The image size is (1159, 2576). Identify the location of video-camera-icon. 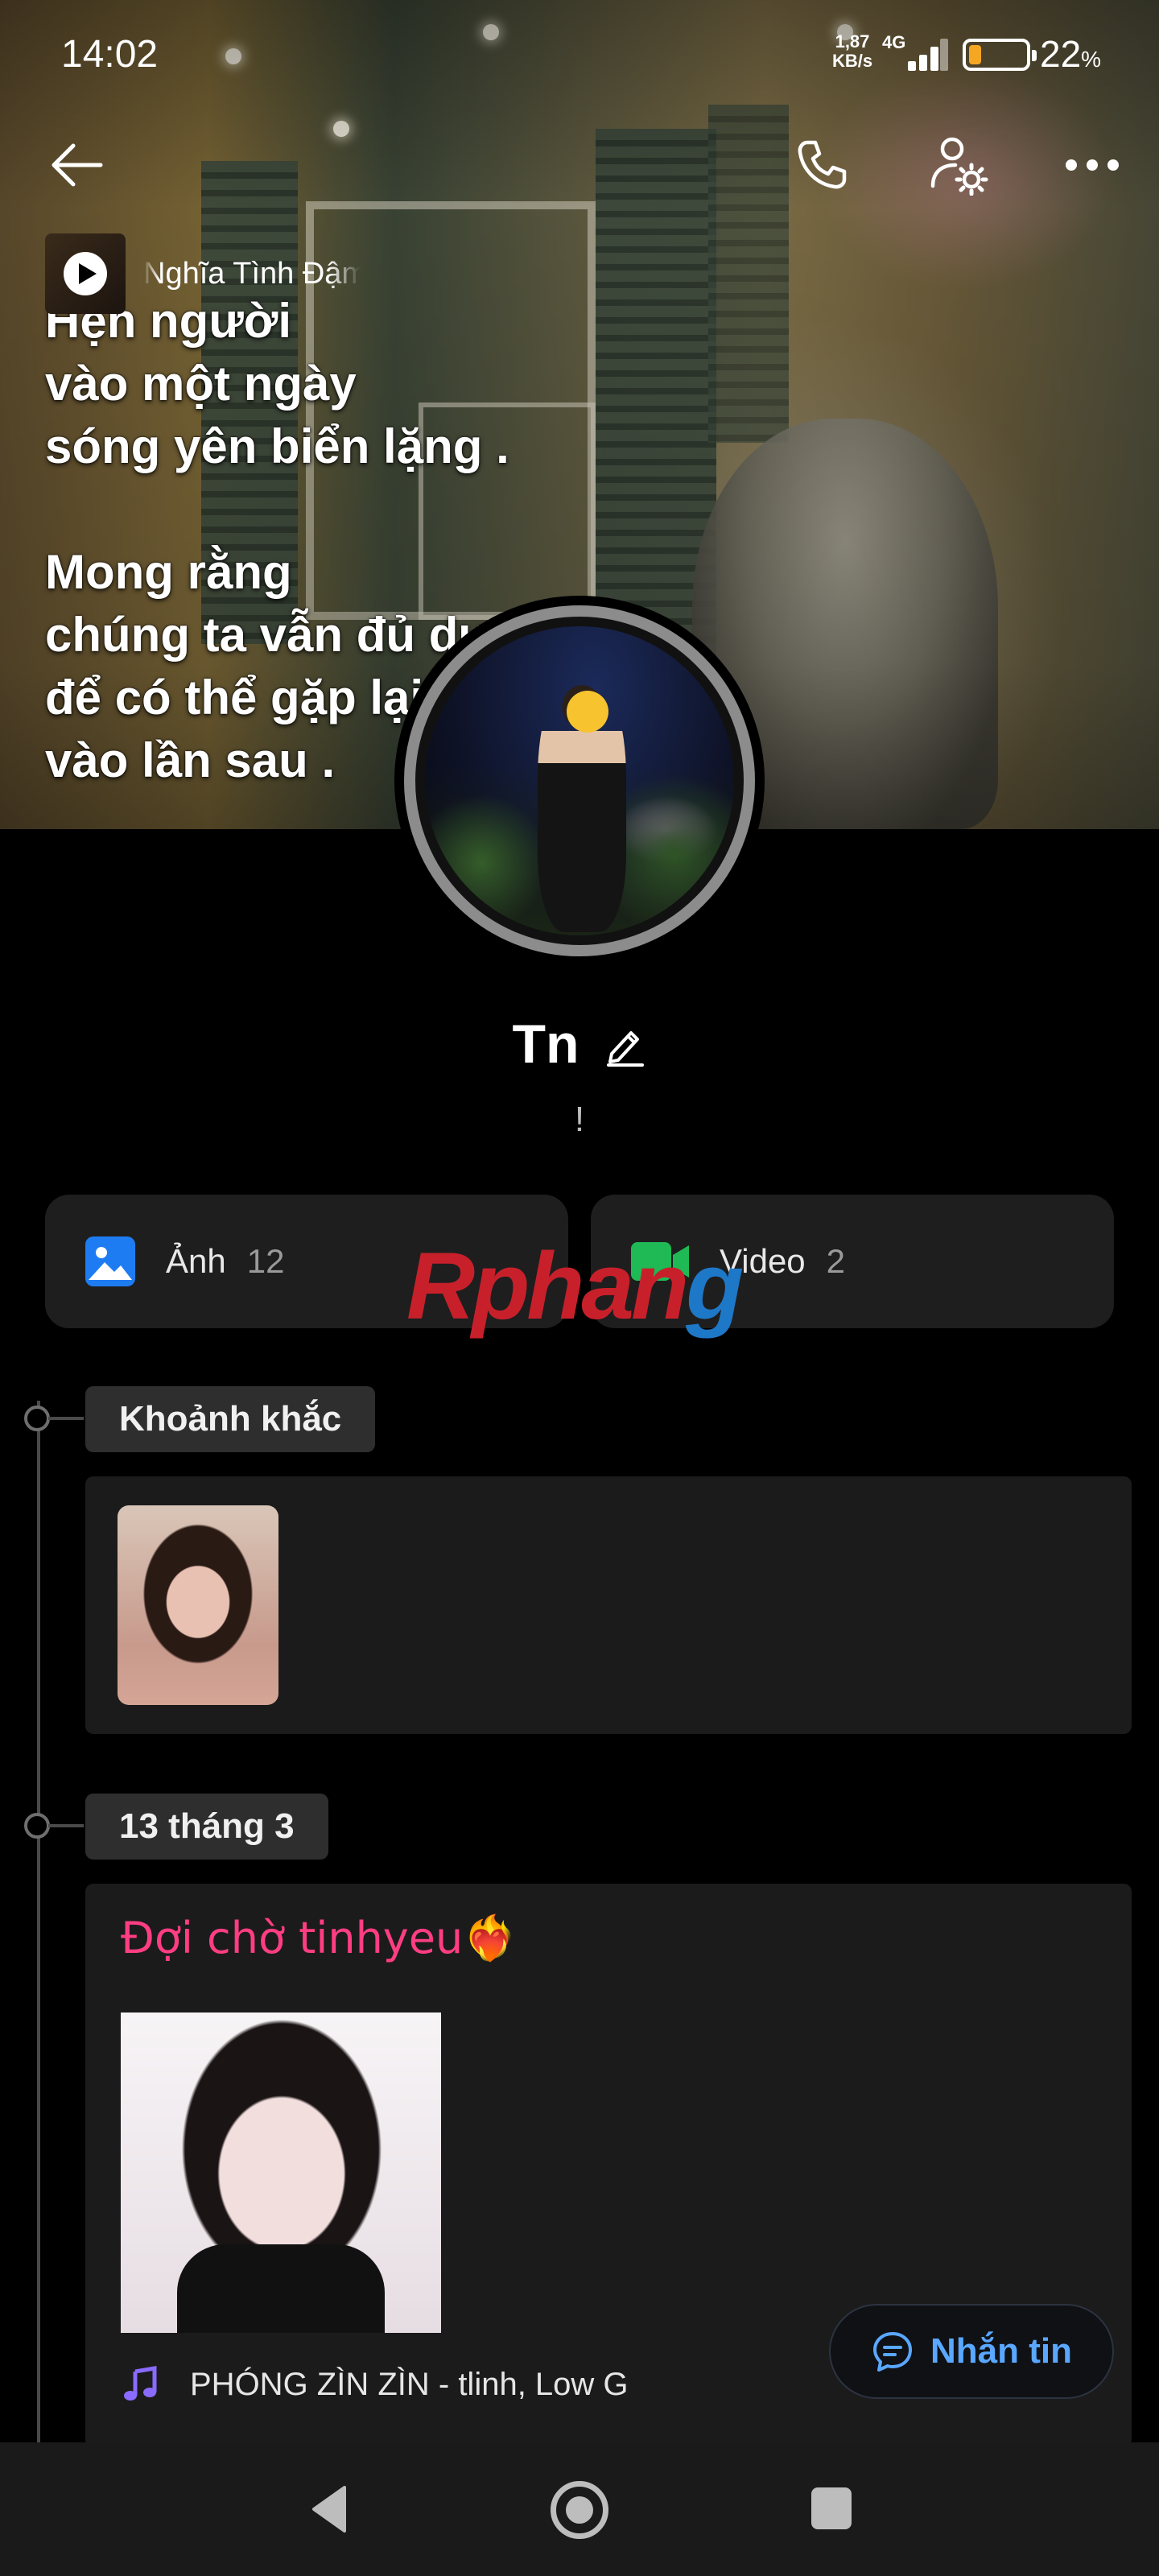
(660, 1261).